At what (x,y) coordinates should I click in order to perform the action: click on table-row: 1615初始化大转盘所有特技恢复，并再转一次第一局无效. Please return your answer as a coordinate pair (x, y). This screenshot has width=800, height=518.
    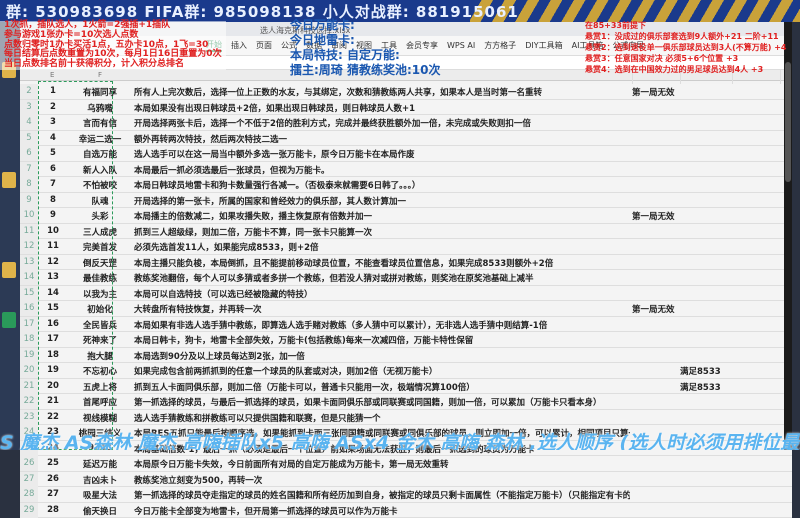
    Looking at the image, I should click on (406, 309).